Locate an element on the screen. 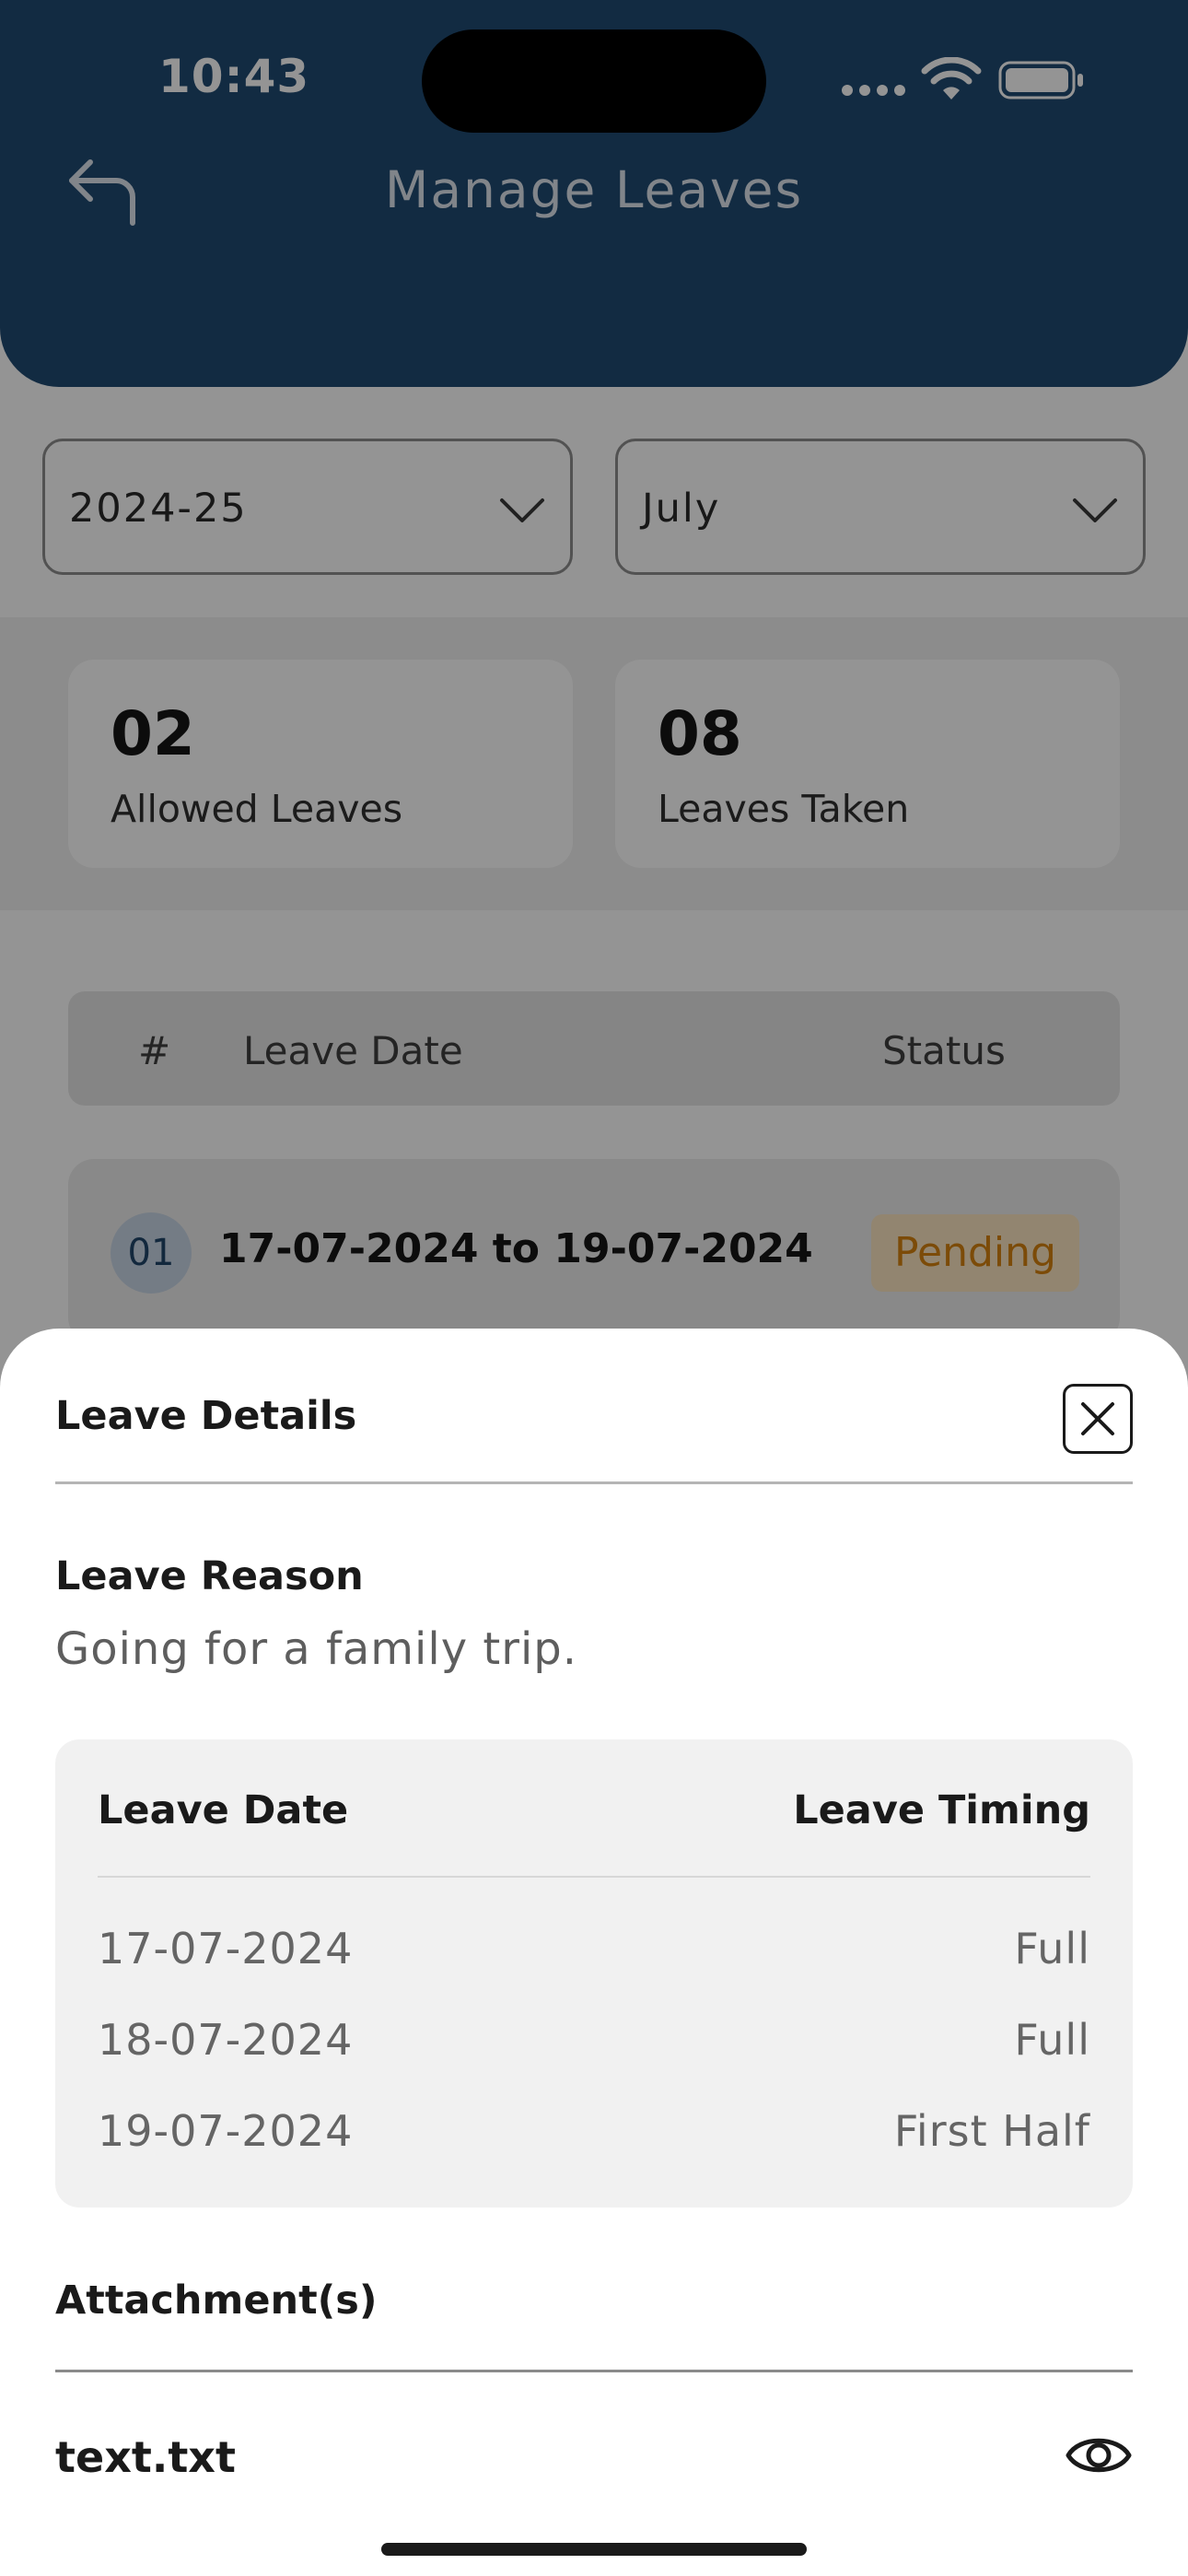 The height and width of the screenshot is (2576, 1188). attachment-file-name: text.txt is located at coordinates (145, 2457).